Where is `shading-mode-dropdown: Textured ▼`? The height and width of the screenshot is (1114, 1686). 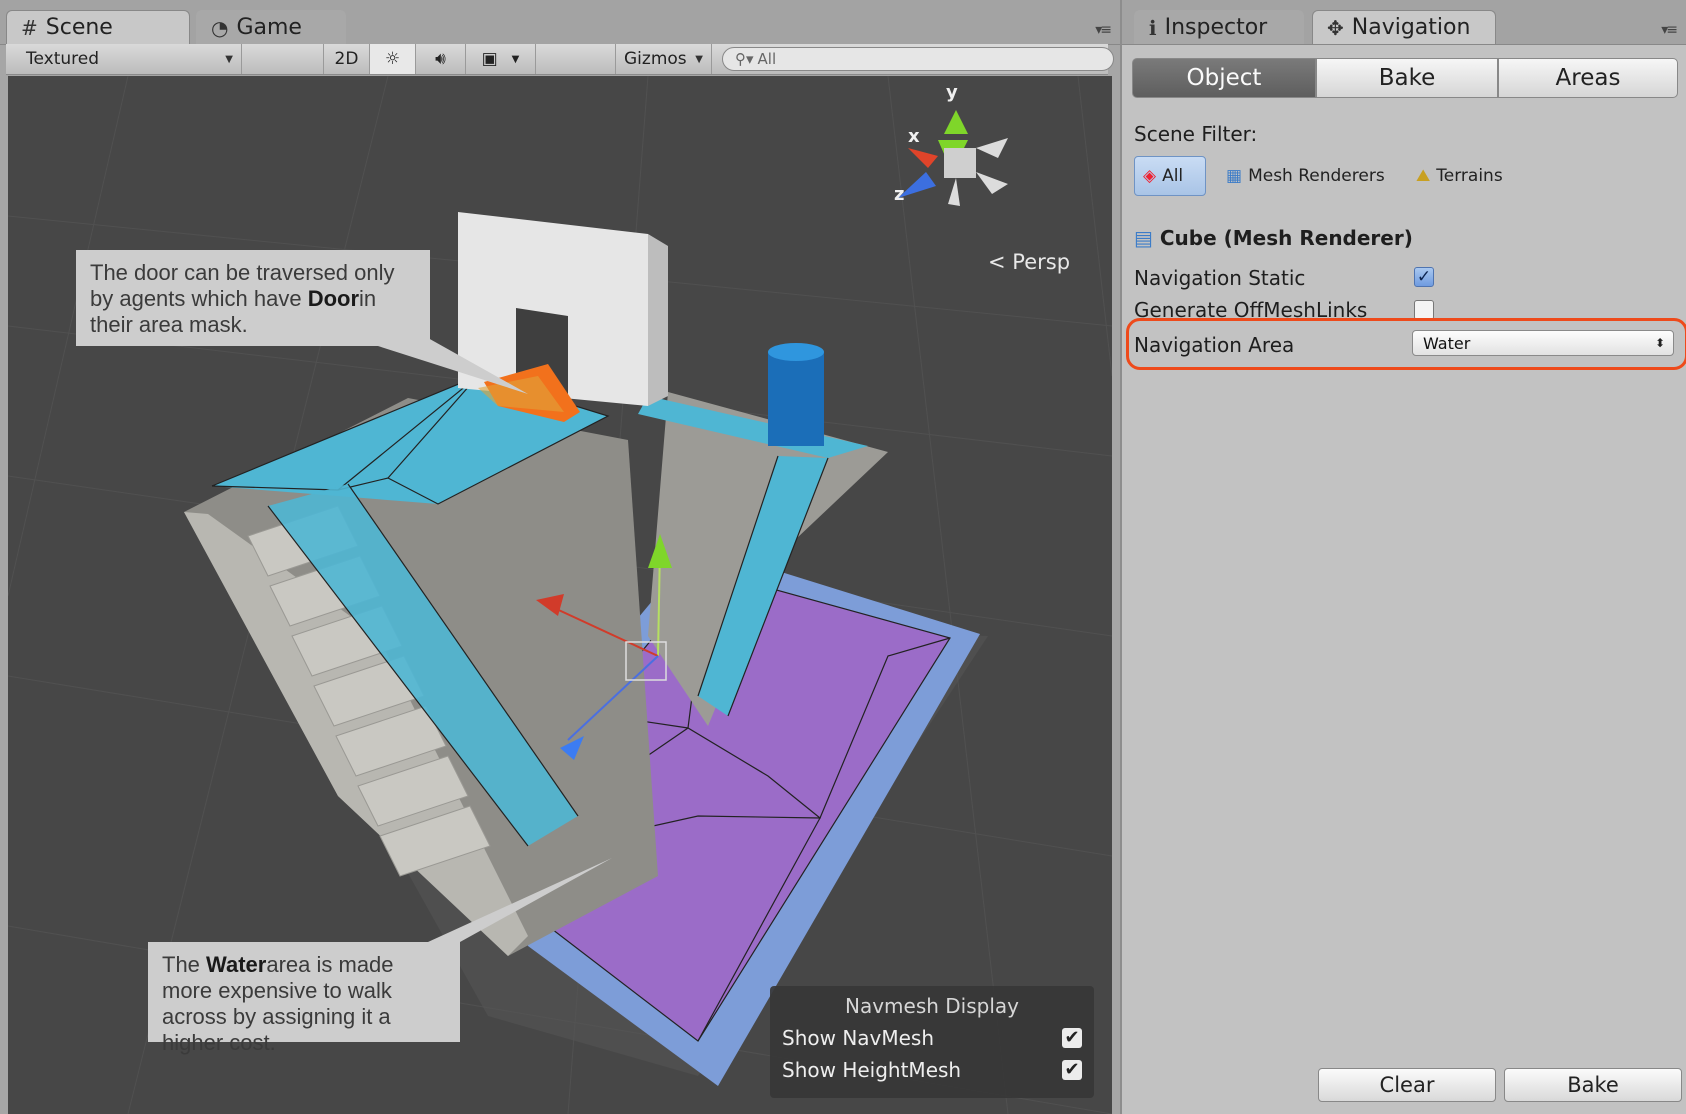 shading-mode-dropdown: Textured ▼ is located at coordinates (124, 59).